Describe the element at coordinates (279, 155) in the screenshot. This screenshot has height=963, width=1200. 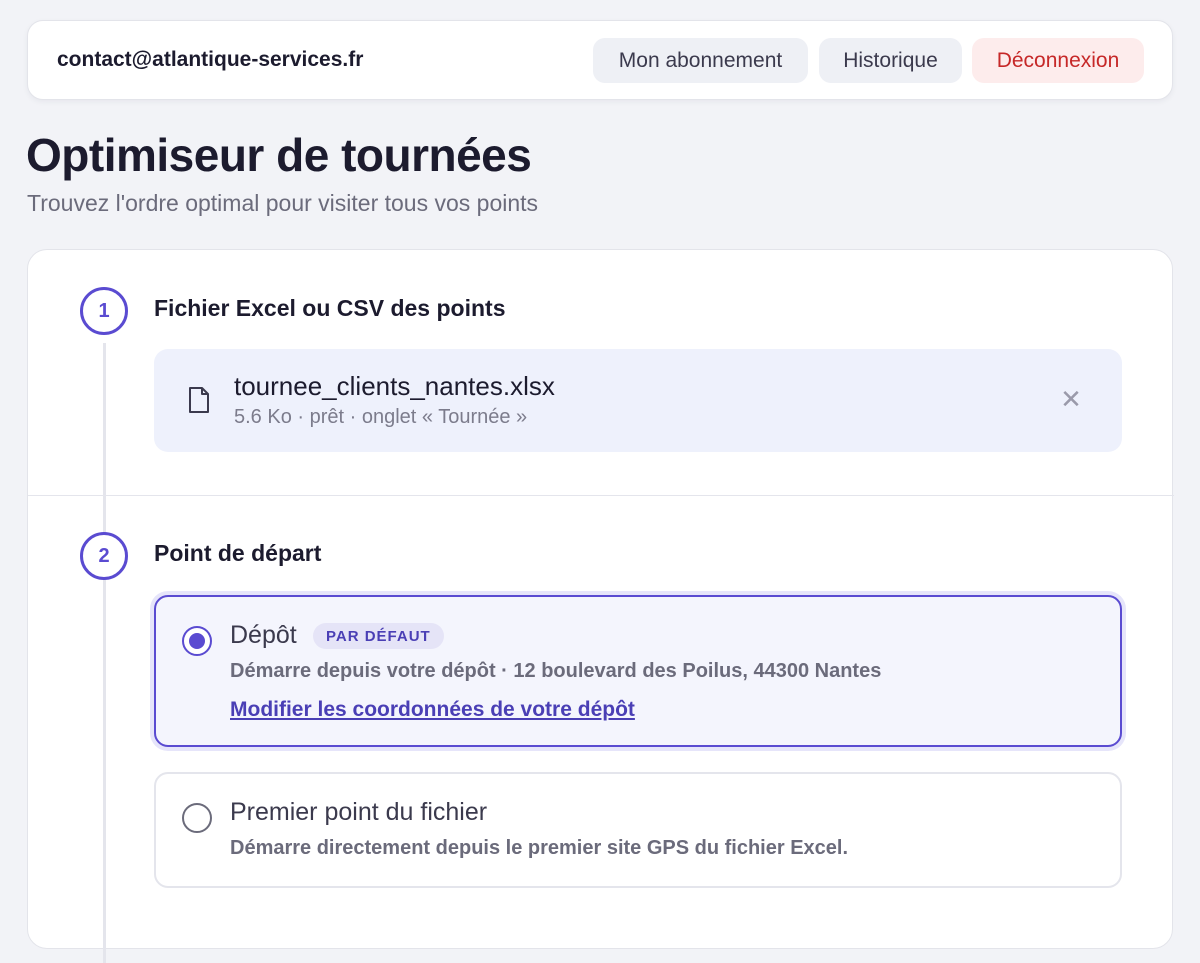
I see `page-title: Optimiseur de tournées` at that location.